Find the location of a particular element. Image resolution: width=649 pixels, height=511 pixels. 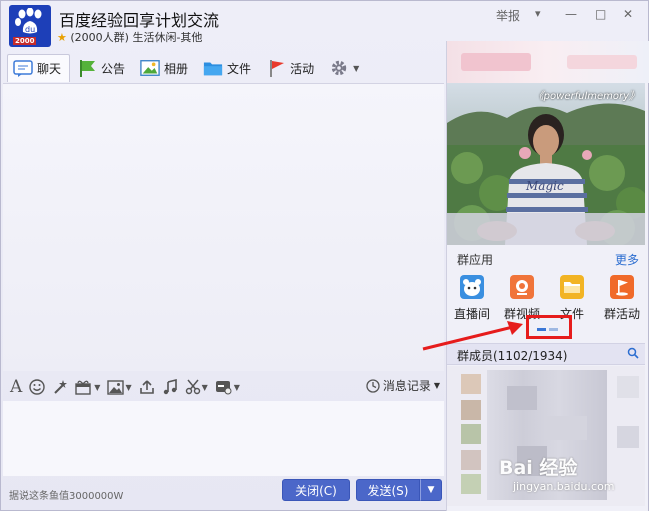

activity-icon is located at coordinates (622, 287).